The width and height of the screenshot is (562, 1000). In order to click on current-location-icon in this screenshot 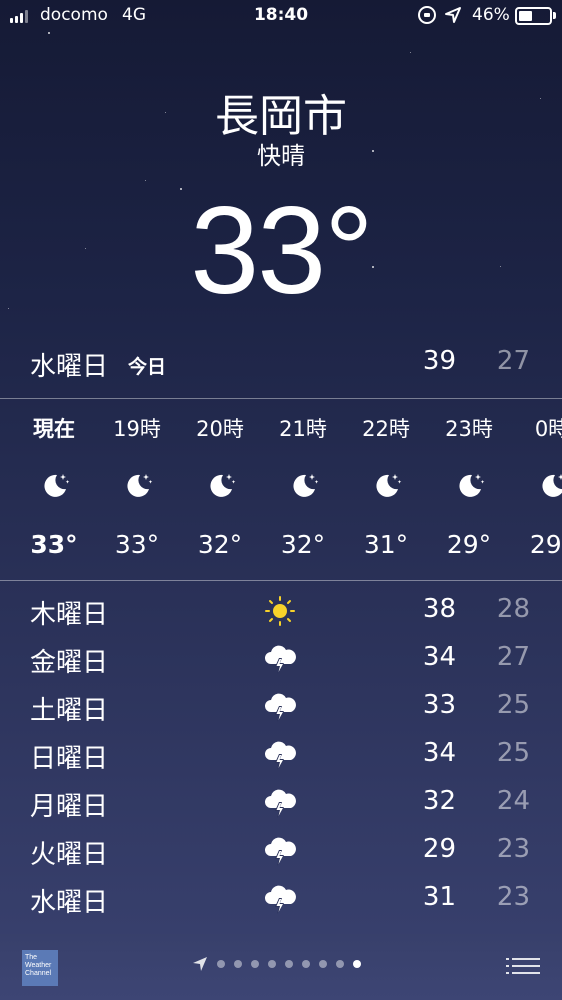, I will do `click(200, 964)`.